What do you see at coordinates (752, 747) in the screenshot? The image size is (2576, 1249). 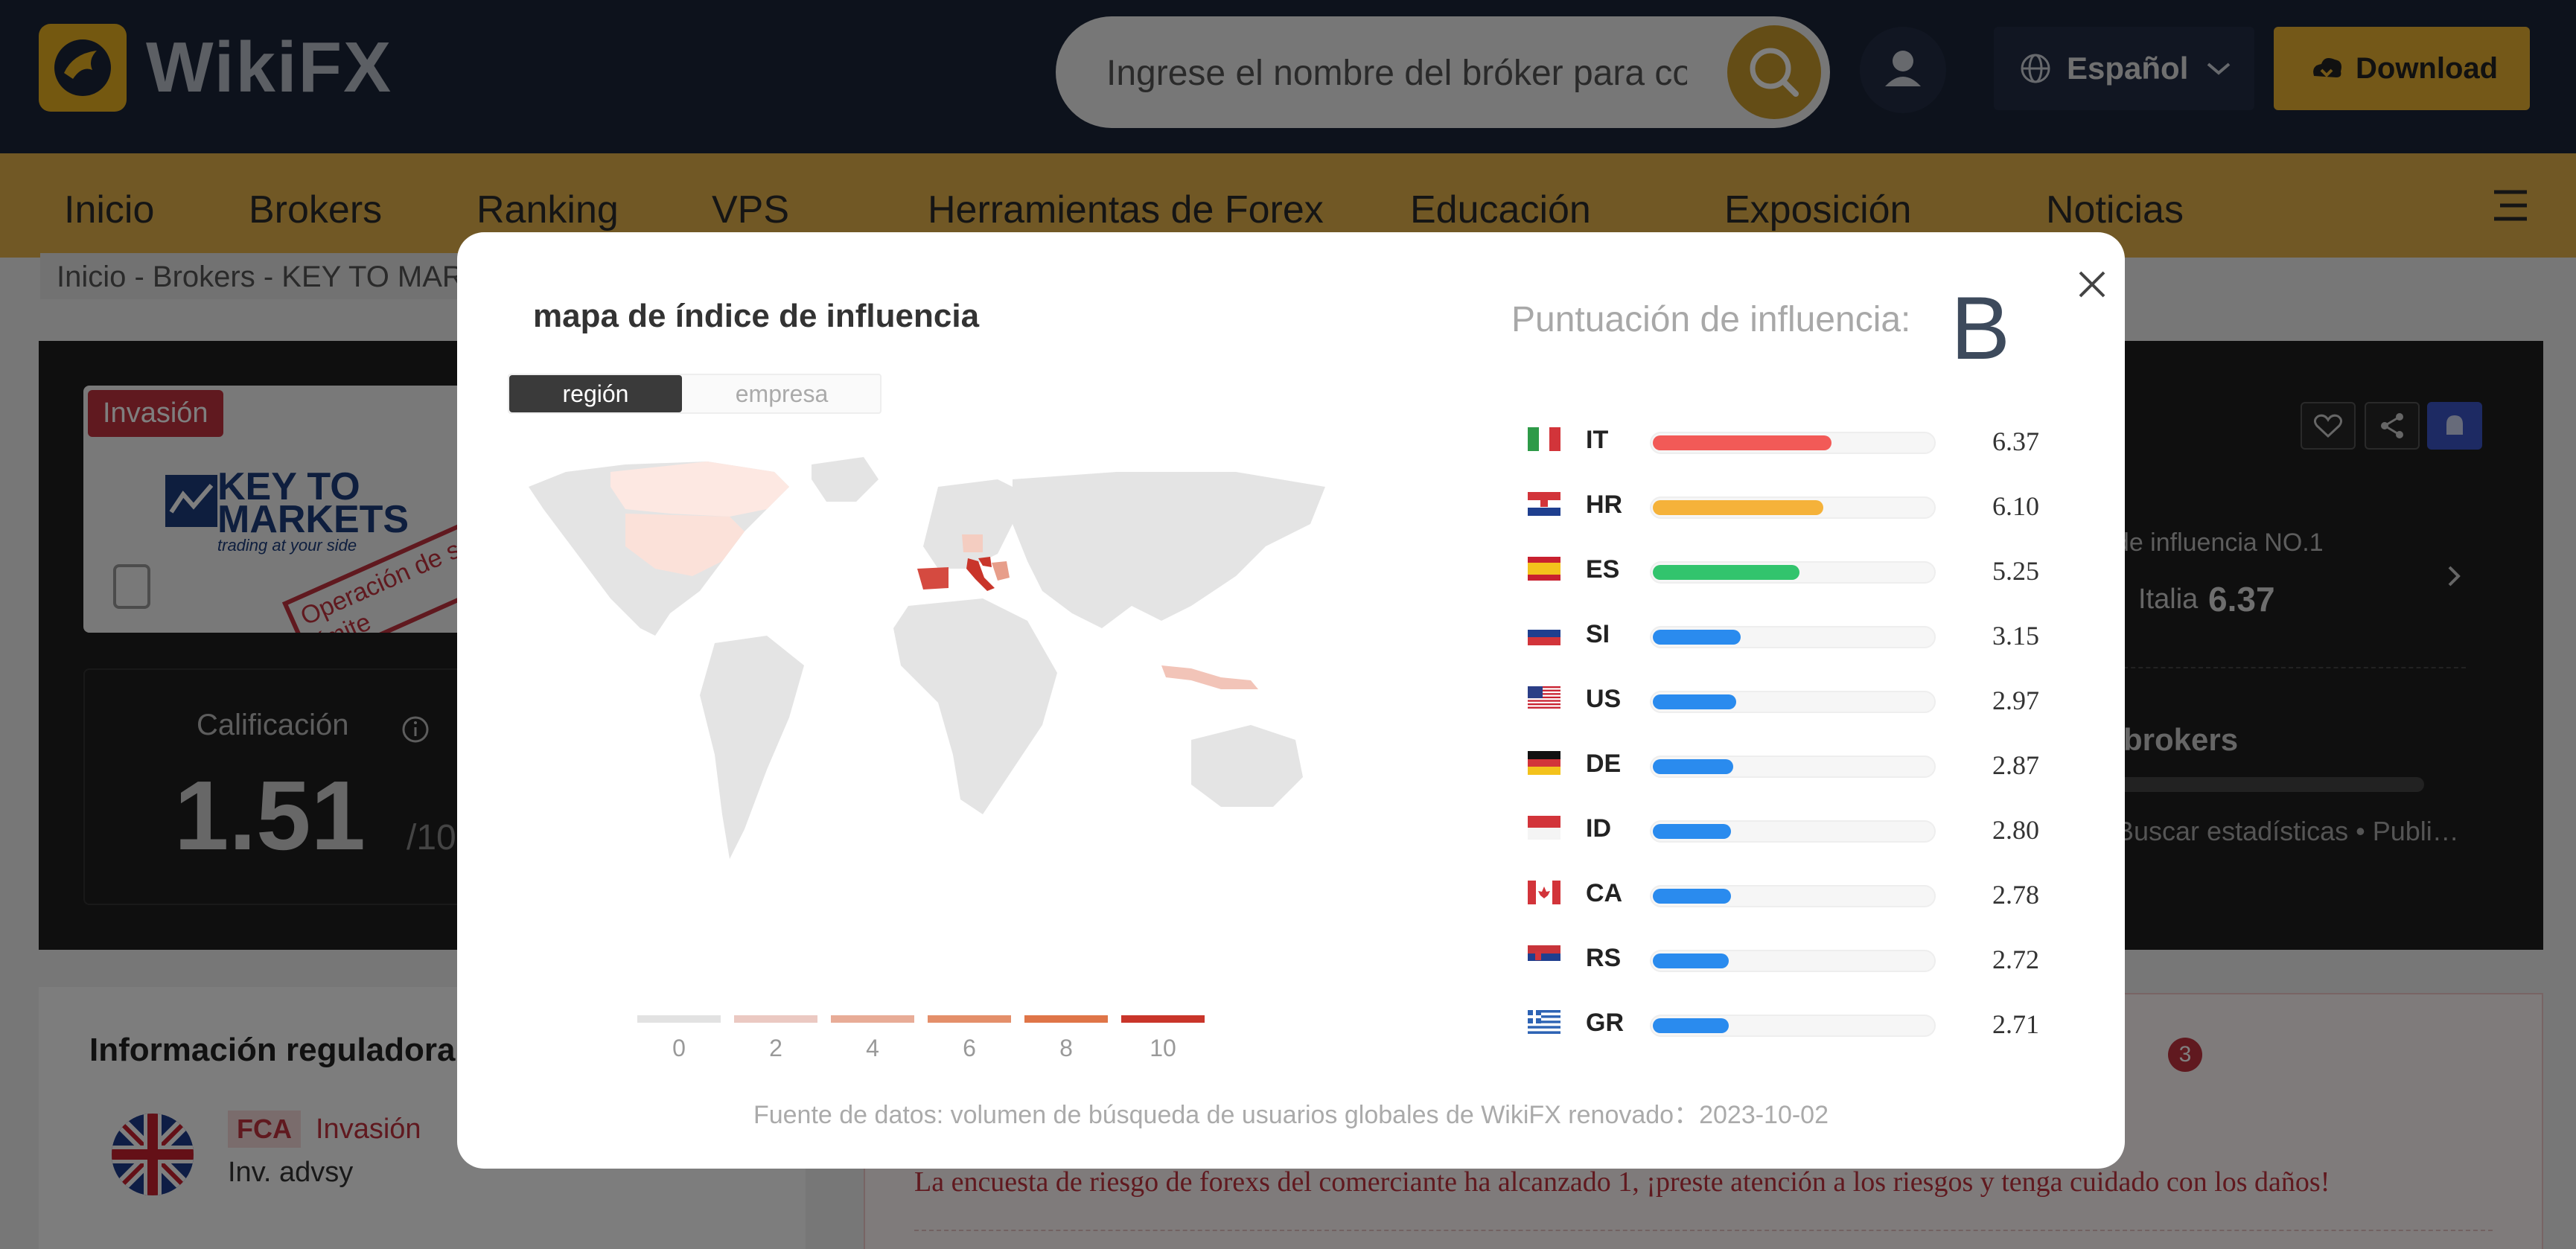 I see `map-south-america` at bounding box center [752, 747].